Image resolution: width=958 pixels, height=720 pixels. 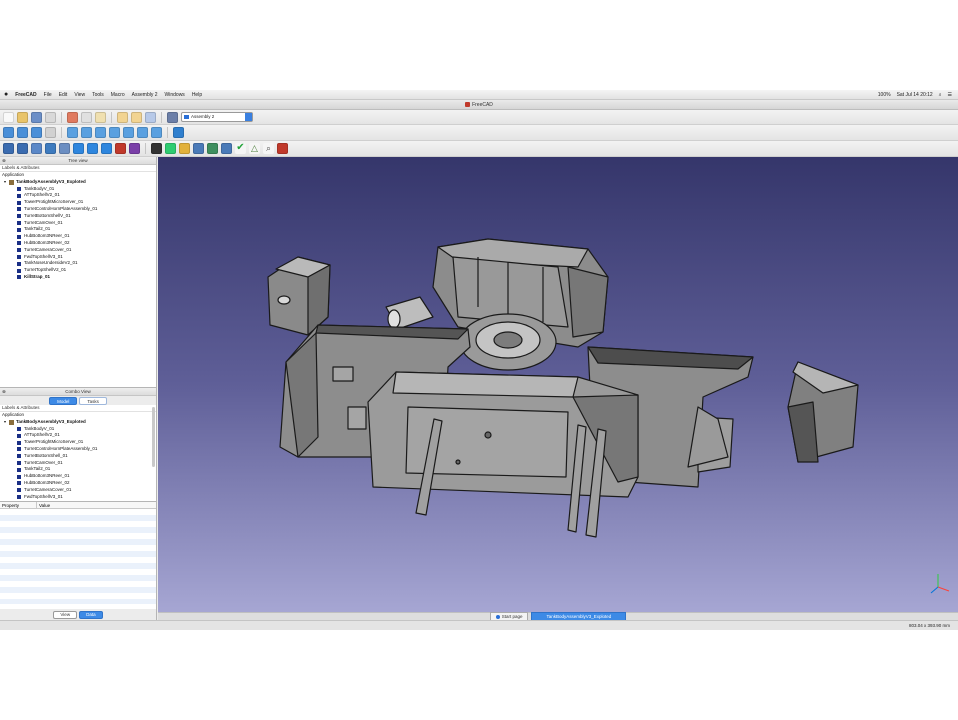 I want to click on menu-list-icon: ☰, so click(x=950, y=95).